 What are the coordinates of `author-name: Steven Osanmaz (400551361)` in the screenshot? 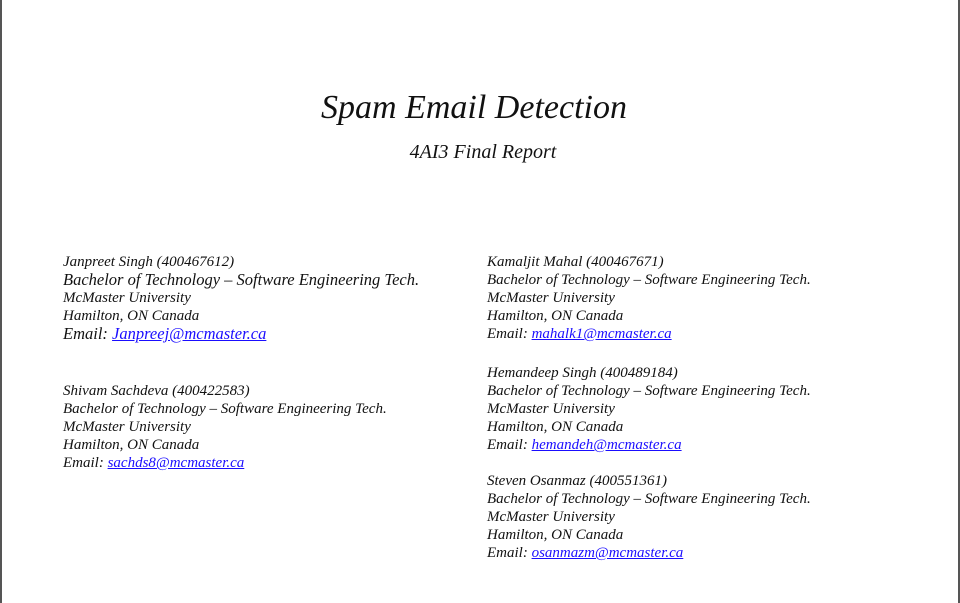 It's located at (577, 481).